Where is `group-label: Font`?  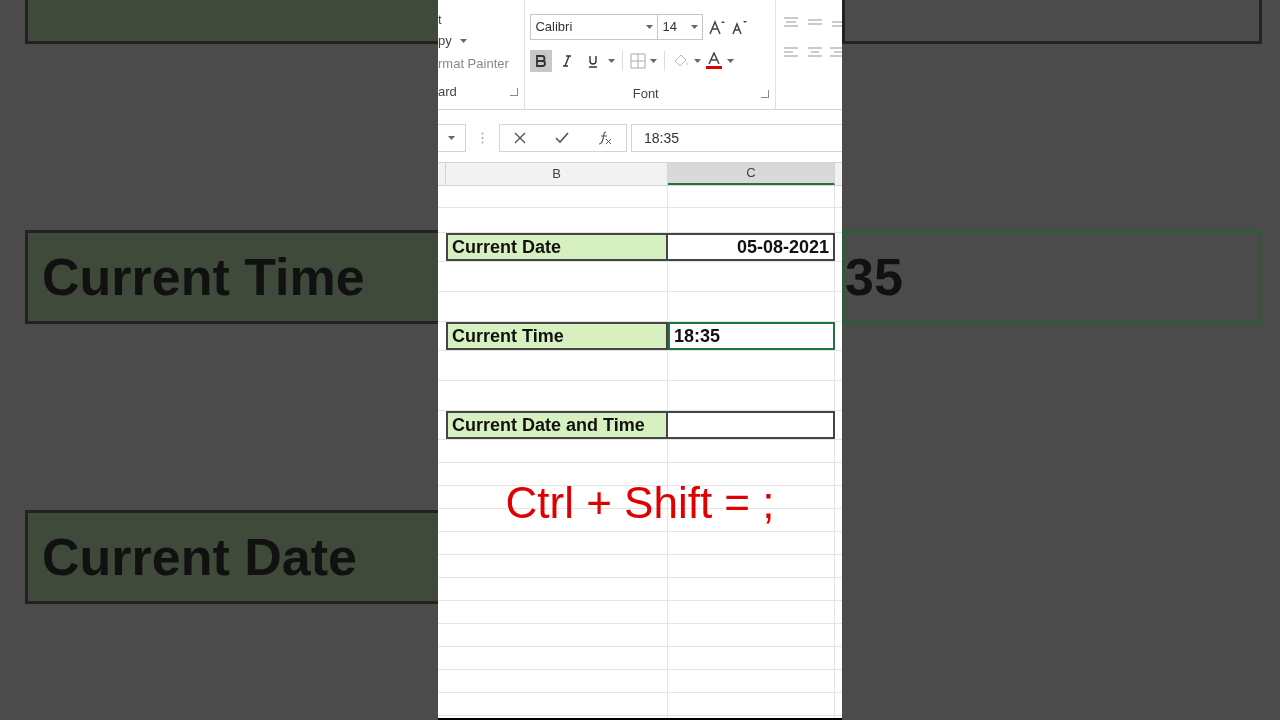 group-label: Font is located at coordinates (645, 94).